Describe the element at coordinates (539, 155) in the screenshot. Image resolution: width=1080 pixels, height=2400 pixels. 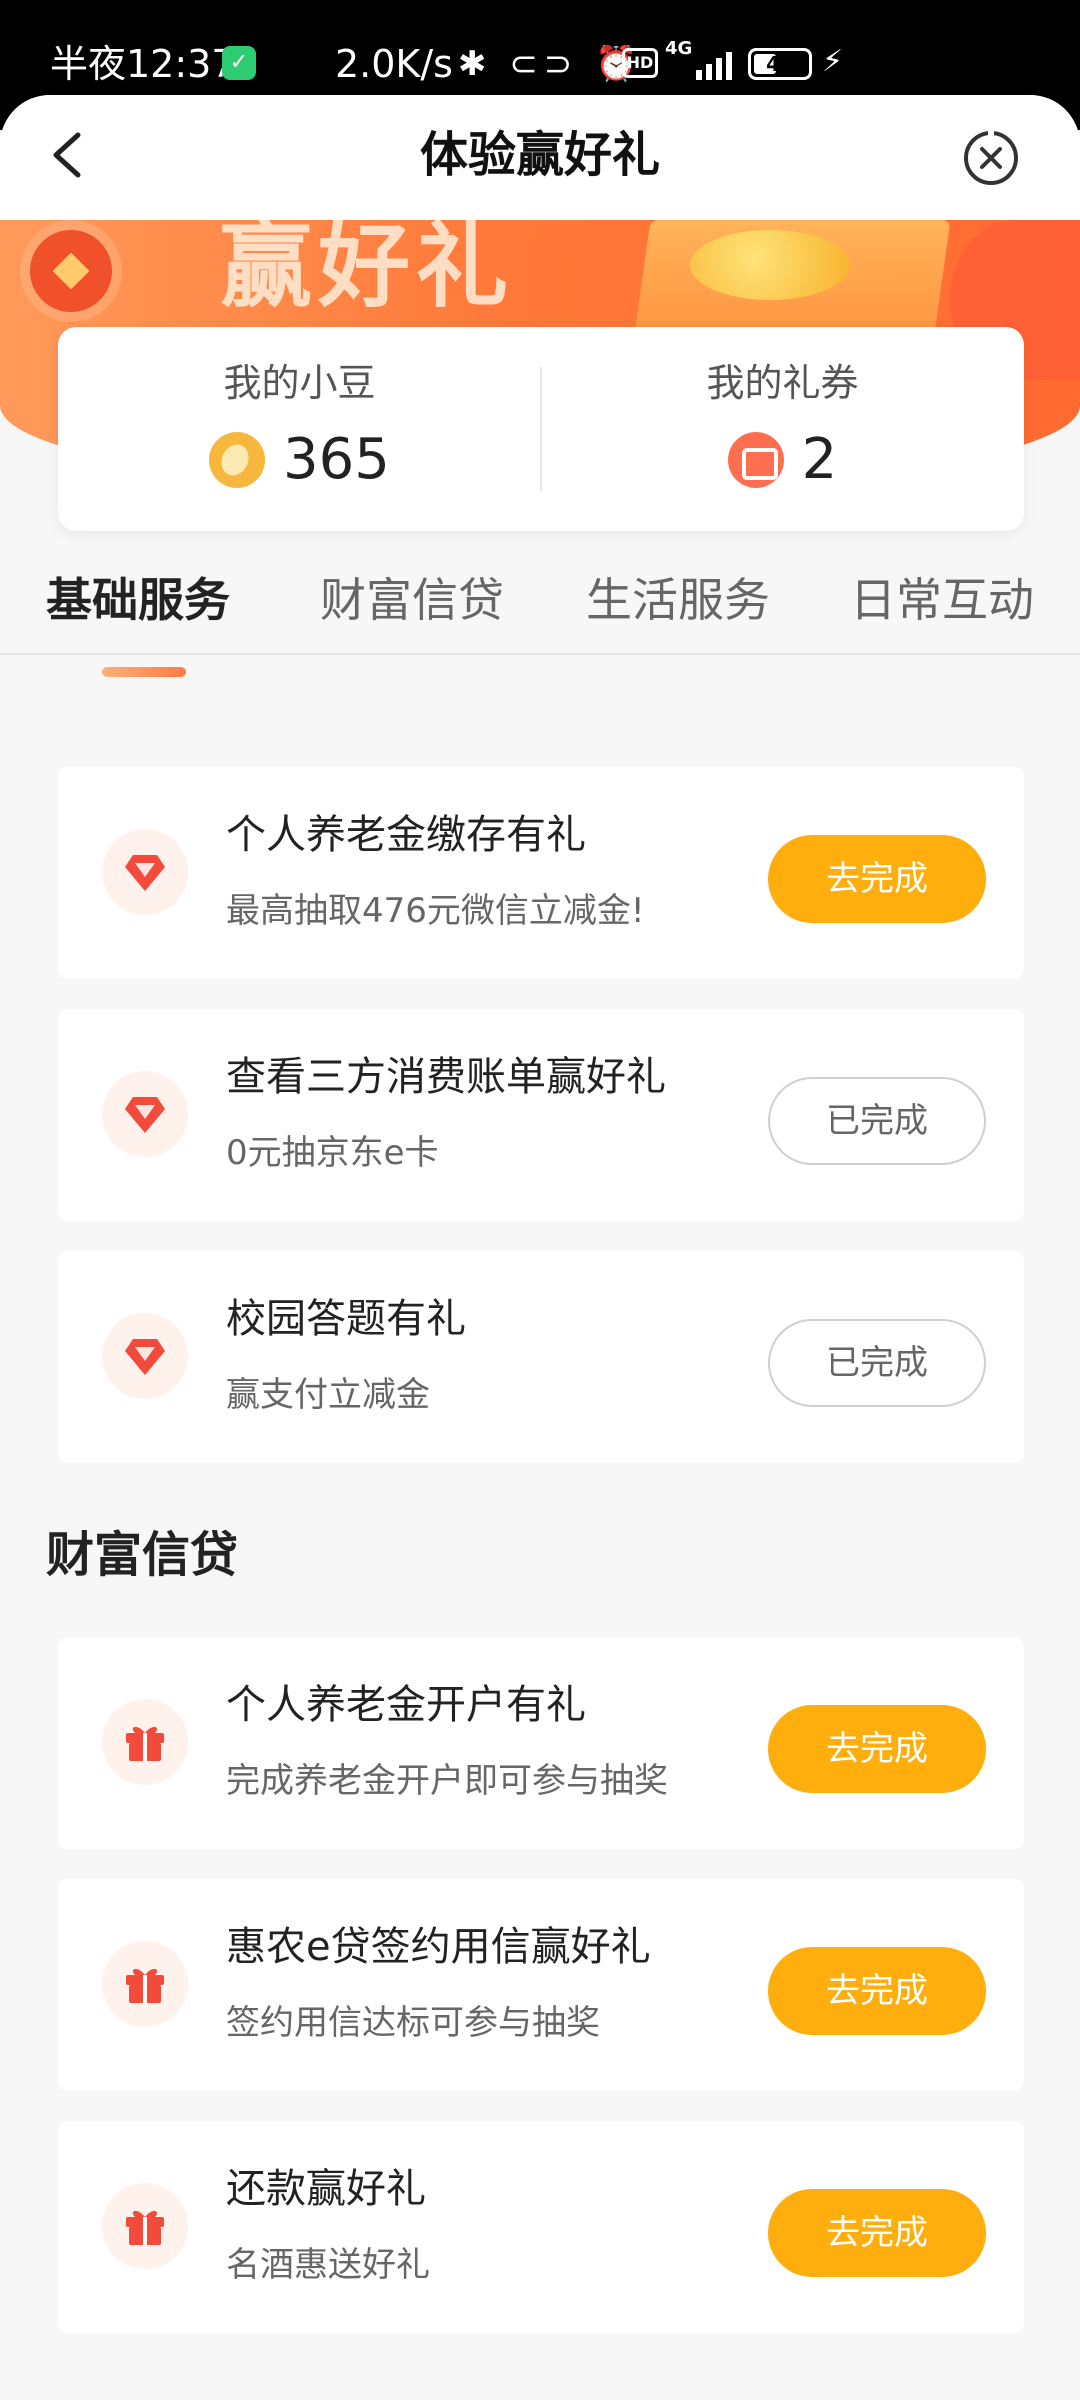
I see `page-title: 体验赢好礼` at that location.